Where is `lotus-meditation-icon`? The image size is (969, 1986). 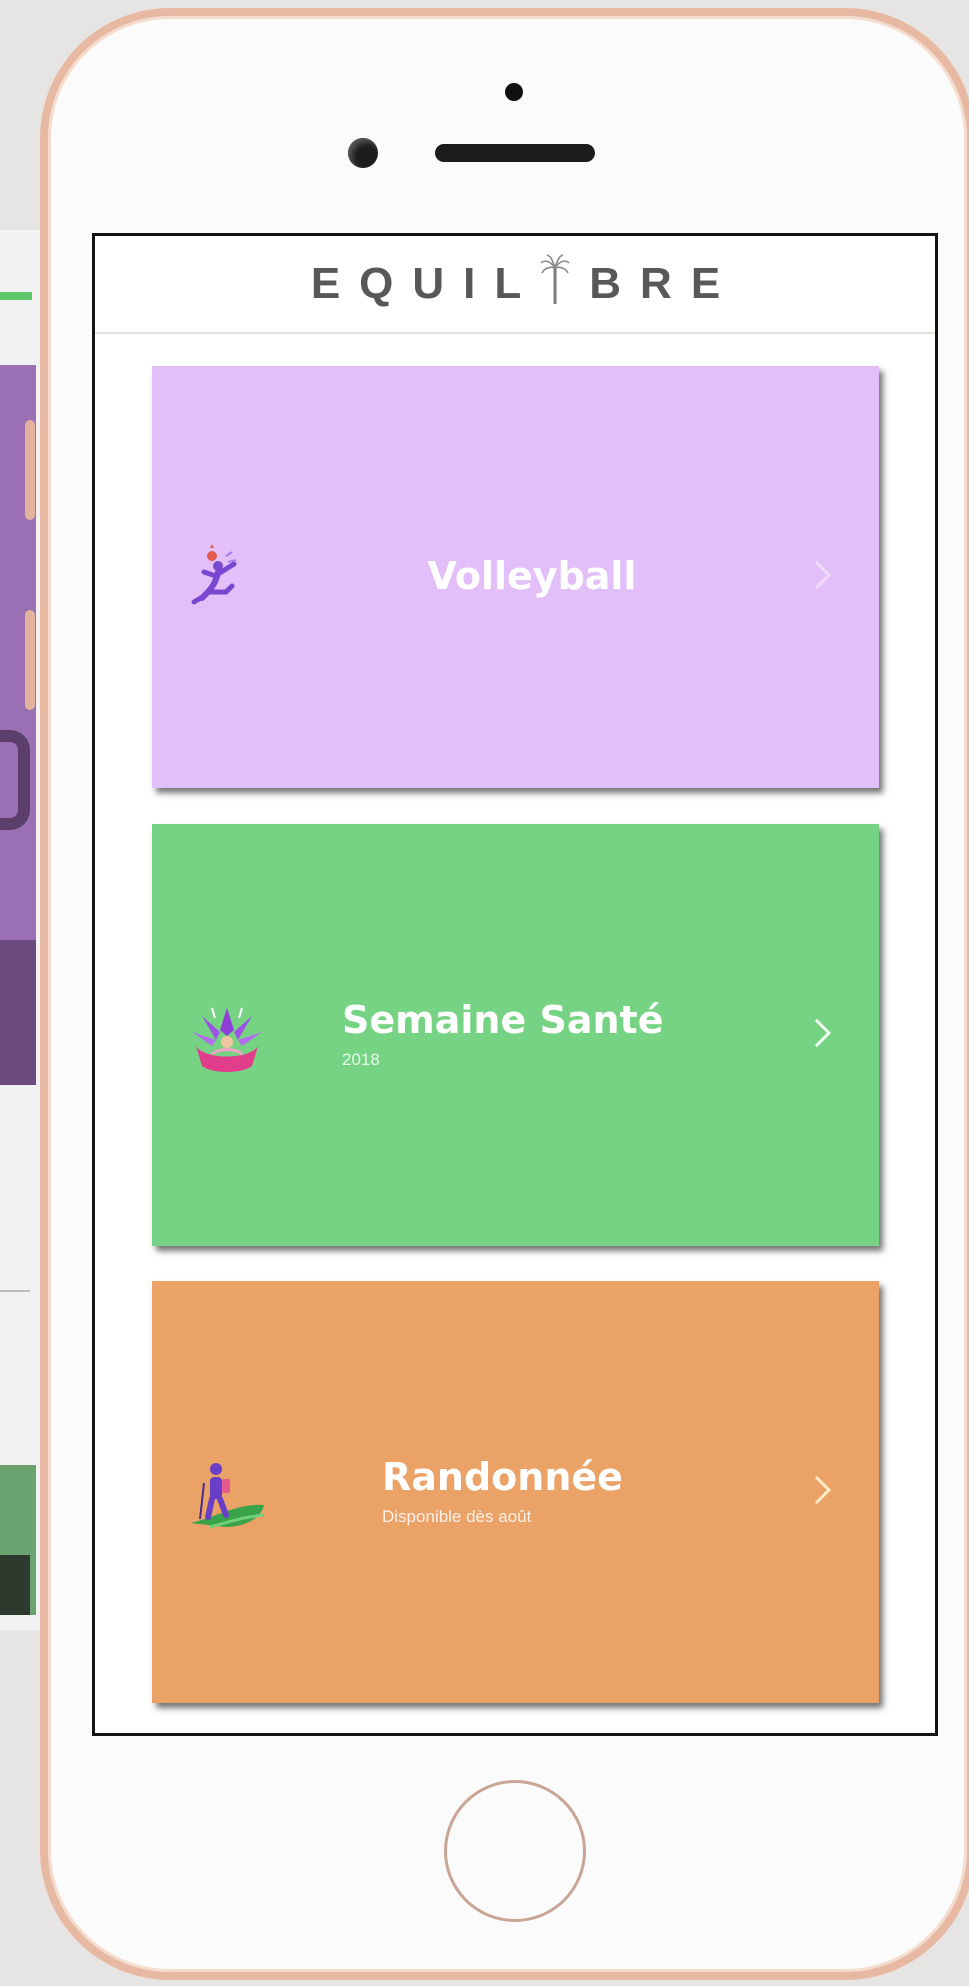
lotus-meditation-icon is located at coordinates (227, 1040).